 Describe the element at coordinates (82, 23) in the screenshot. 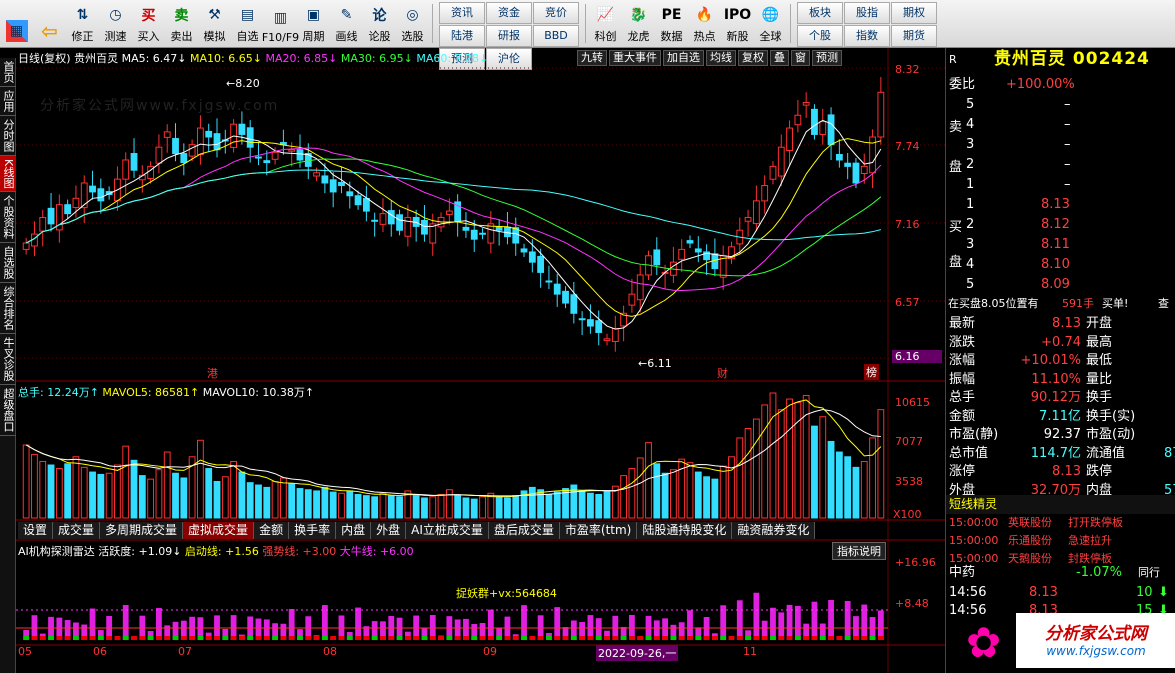

I see `updown-button: ⇅ 修正` at that location.